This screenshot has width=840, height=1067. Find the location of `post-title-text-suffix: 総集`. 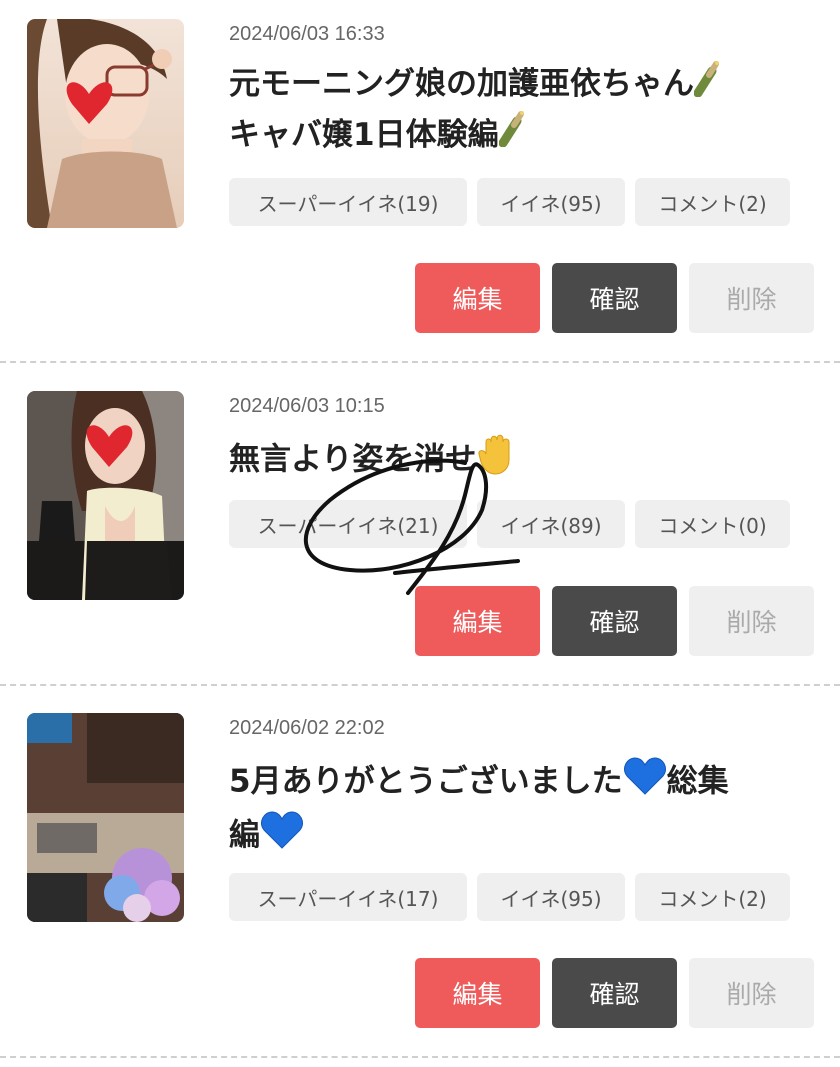

post-title-text-suffix: 総集 is located at coordinates (697, 781).